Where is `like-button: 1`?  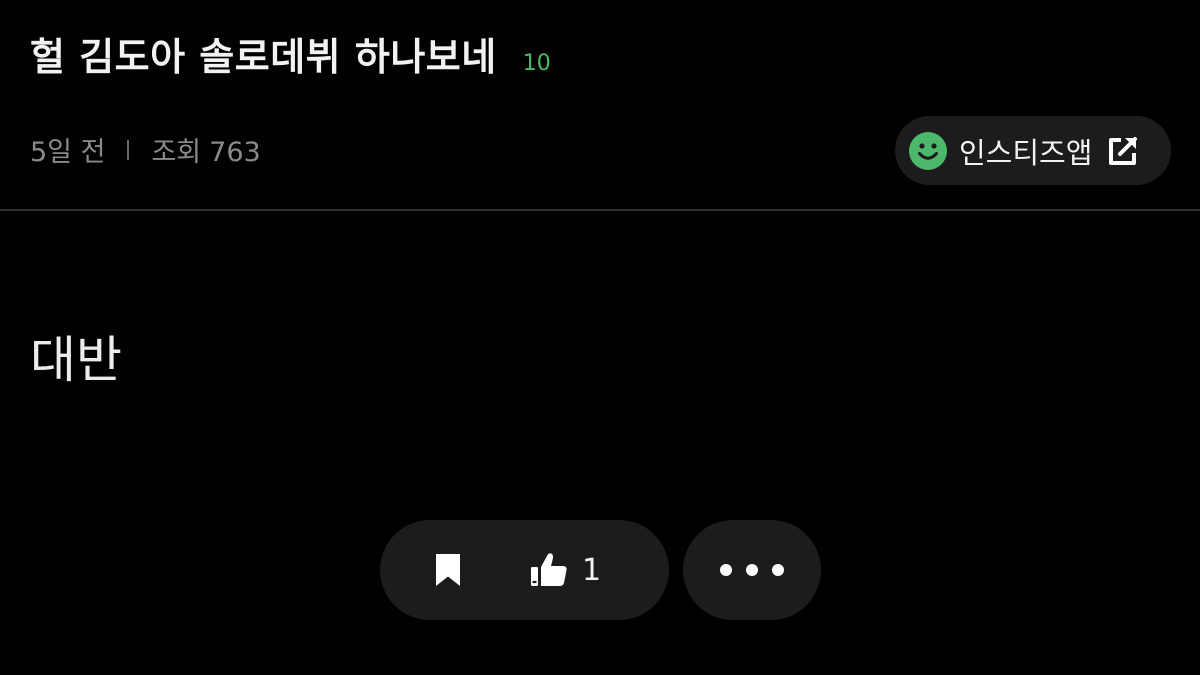 like-button: 1 is located at coordinates (565, 570).